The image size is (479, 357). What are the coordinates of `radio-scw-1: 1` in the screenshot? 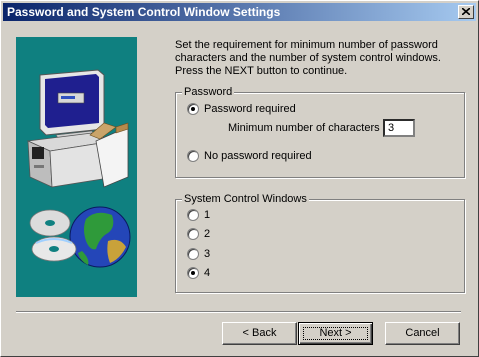 It's located at (198, 215).